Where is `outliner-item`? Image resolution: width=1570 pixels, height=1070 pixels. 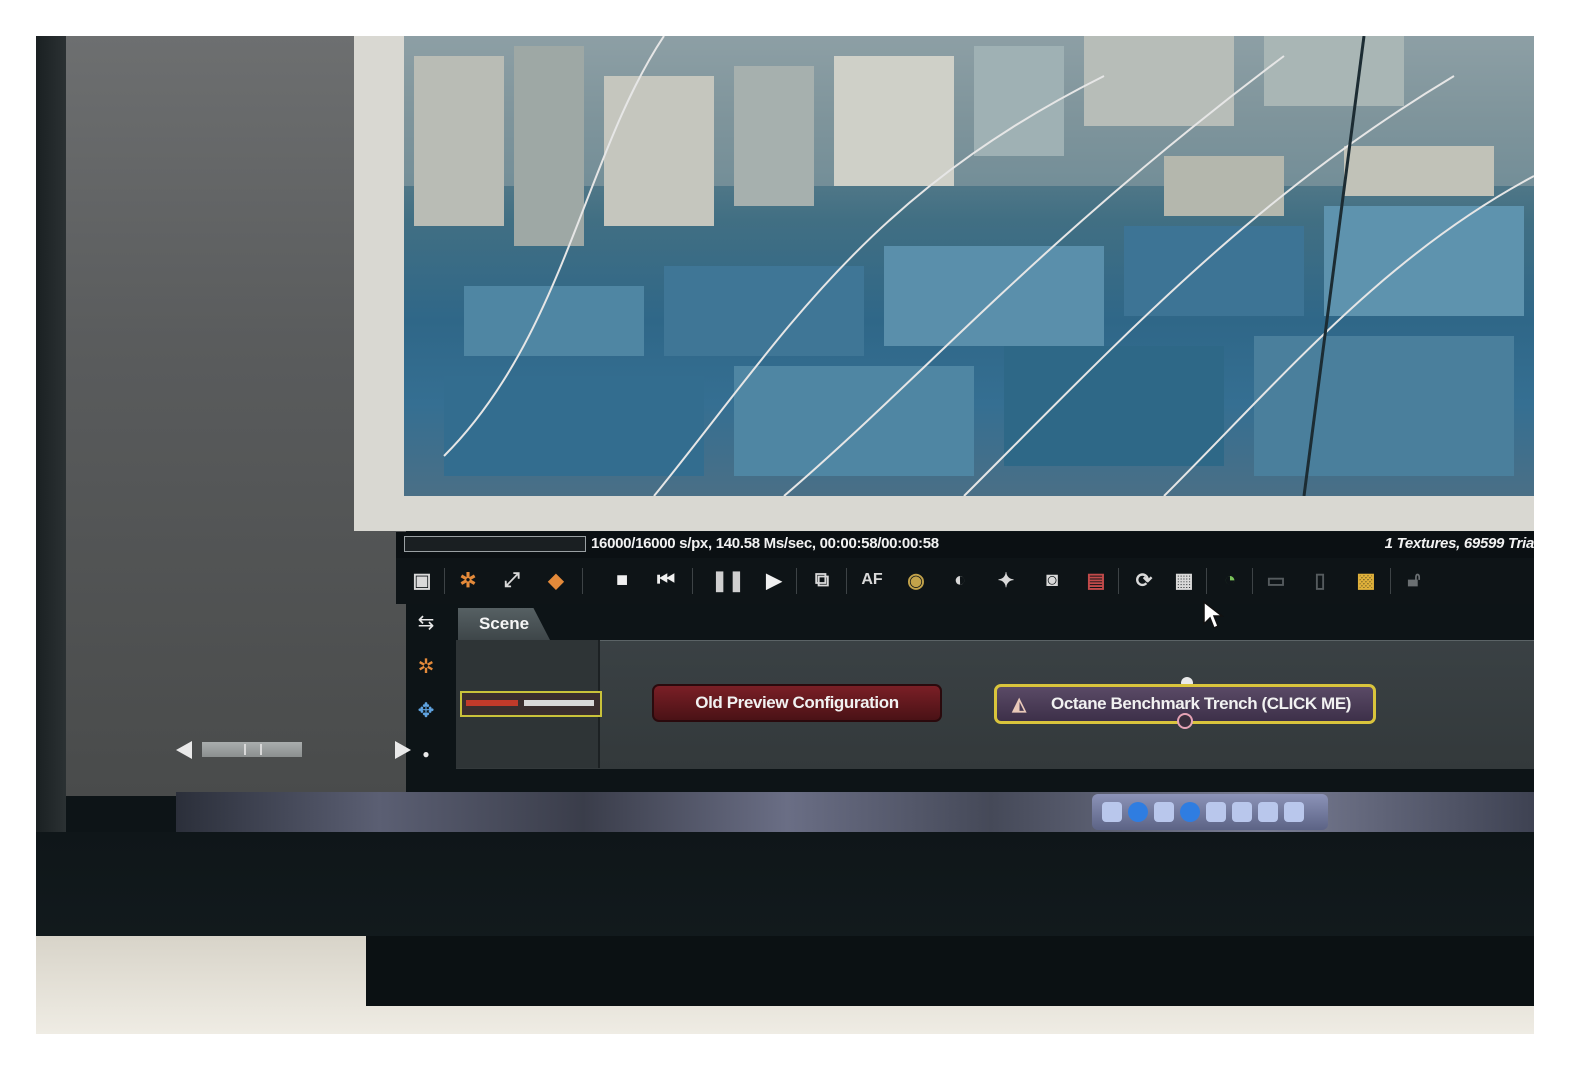 outliner-item is located at coordinates (531, 704).